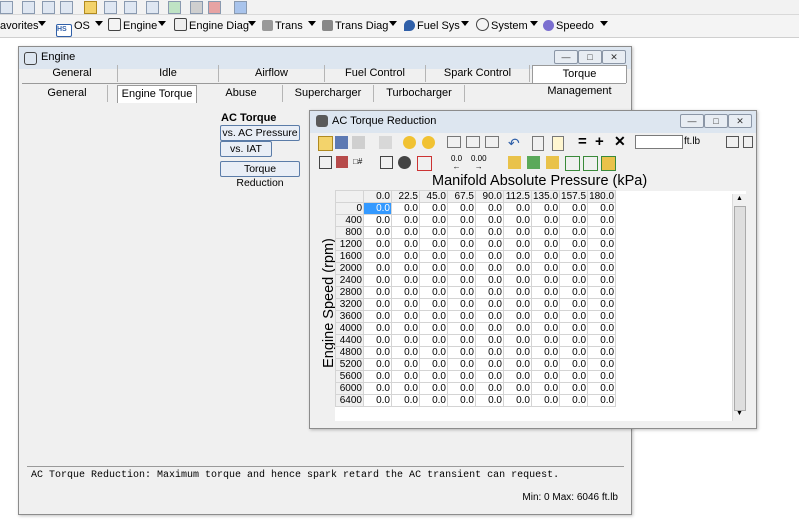 The image size is (799, 523). What do you see at coordinates (349, 364) in the screenshot?
I see `row-header: 5200` at bounding box center [349, 364].